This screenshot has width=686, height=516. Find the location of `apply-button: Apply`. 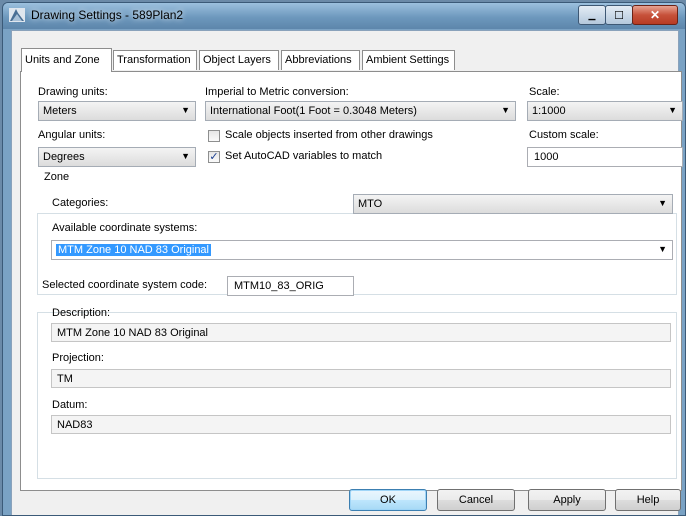

apply-button: Apply is located at coordinates (567, 500).